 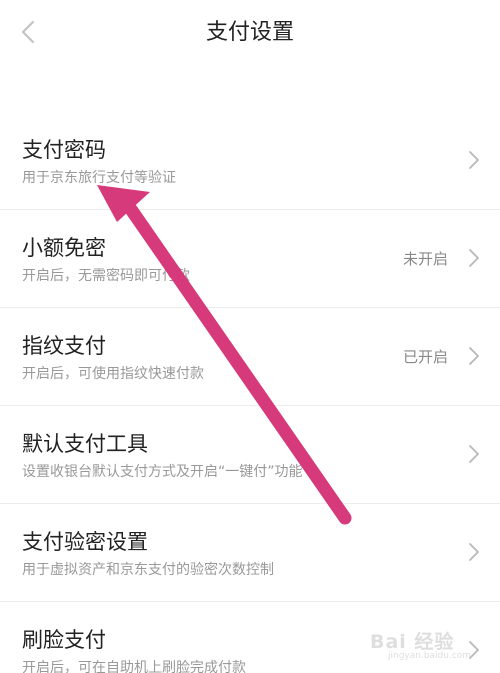 What do you see at coordinates (64, 150) in the screenshot?
I see `row-title: 支付密码` at bounding box center [64, 150].